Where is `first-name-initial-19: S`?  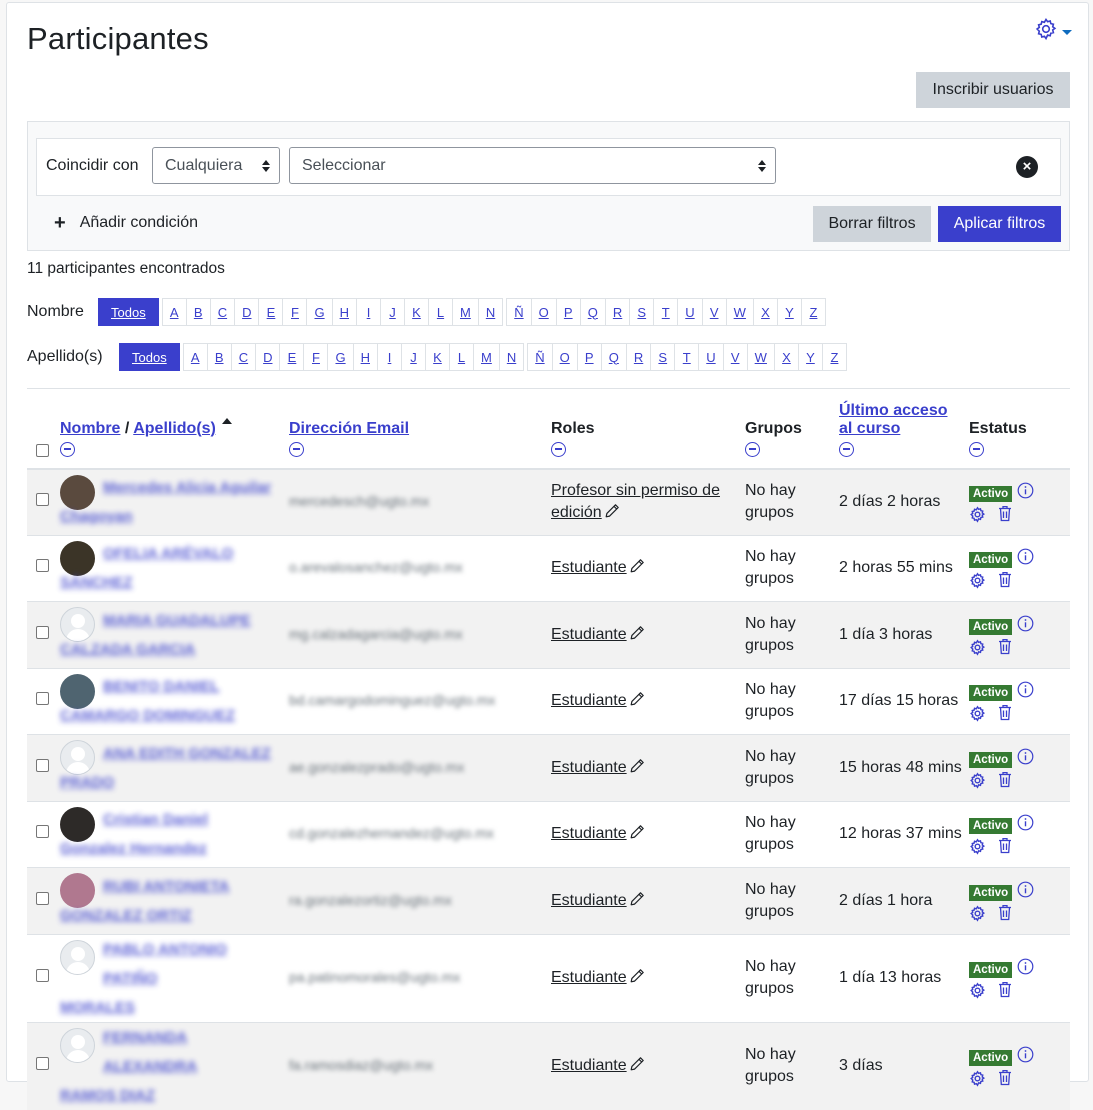
first-name-initial-19: S is located at coordinates (642, 312).